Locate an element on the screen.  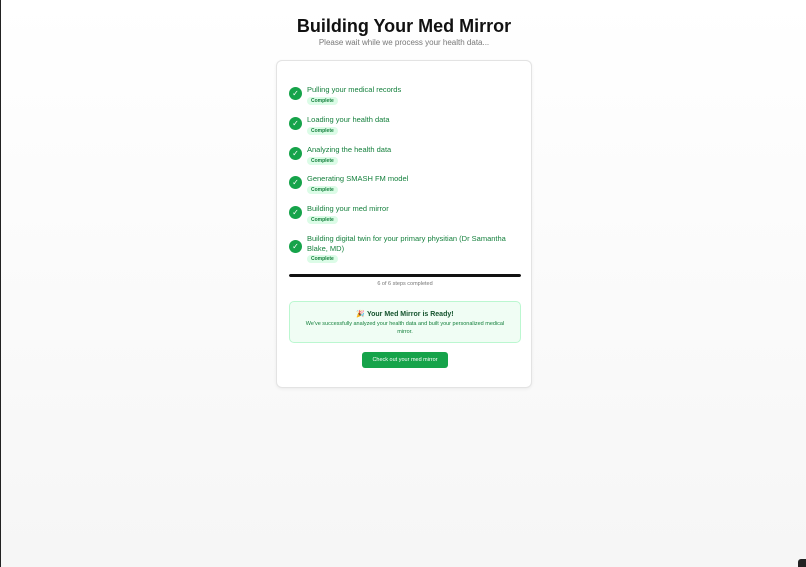
step-item: ✓ Pulling your medical records Complete is located at coordinates (405, 95).